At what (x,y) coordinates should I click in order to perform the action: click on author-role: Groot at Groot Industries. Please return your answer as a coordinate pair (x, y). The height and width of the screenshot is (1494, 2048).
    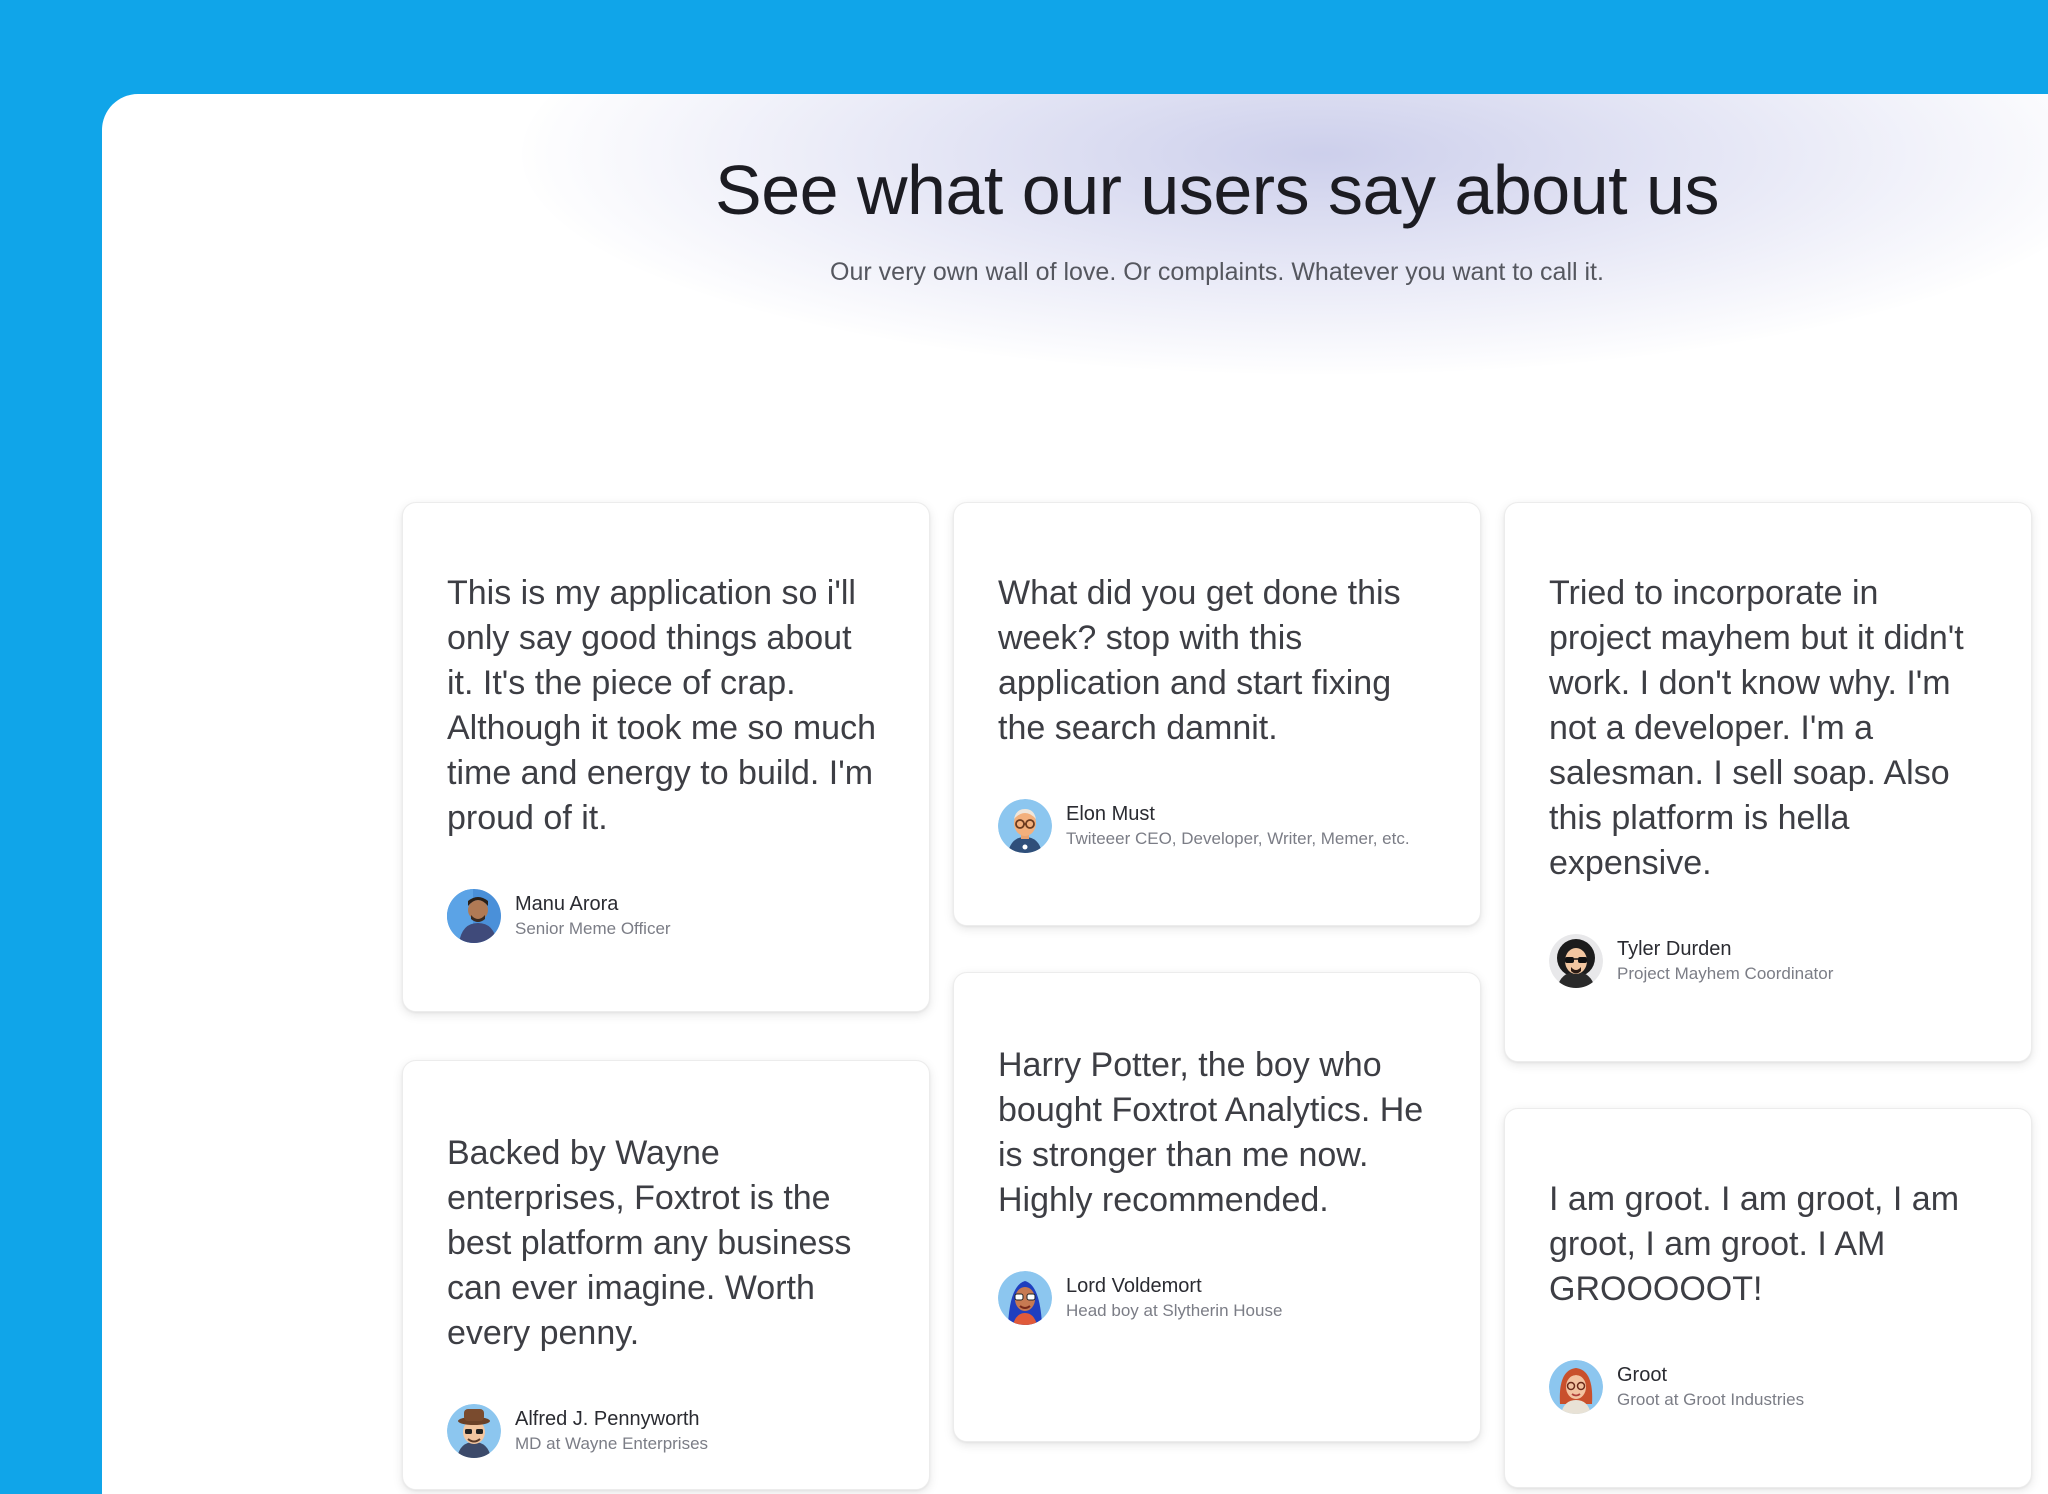
    Looking at the image, I should click on (1711, 1399).